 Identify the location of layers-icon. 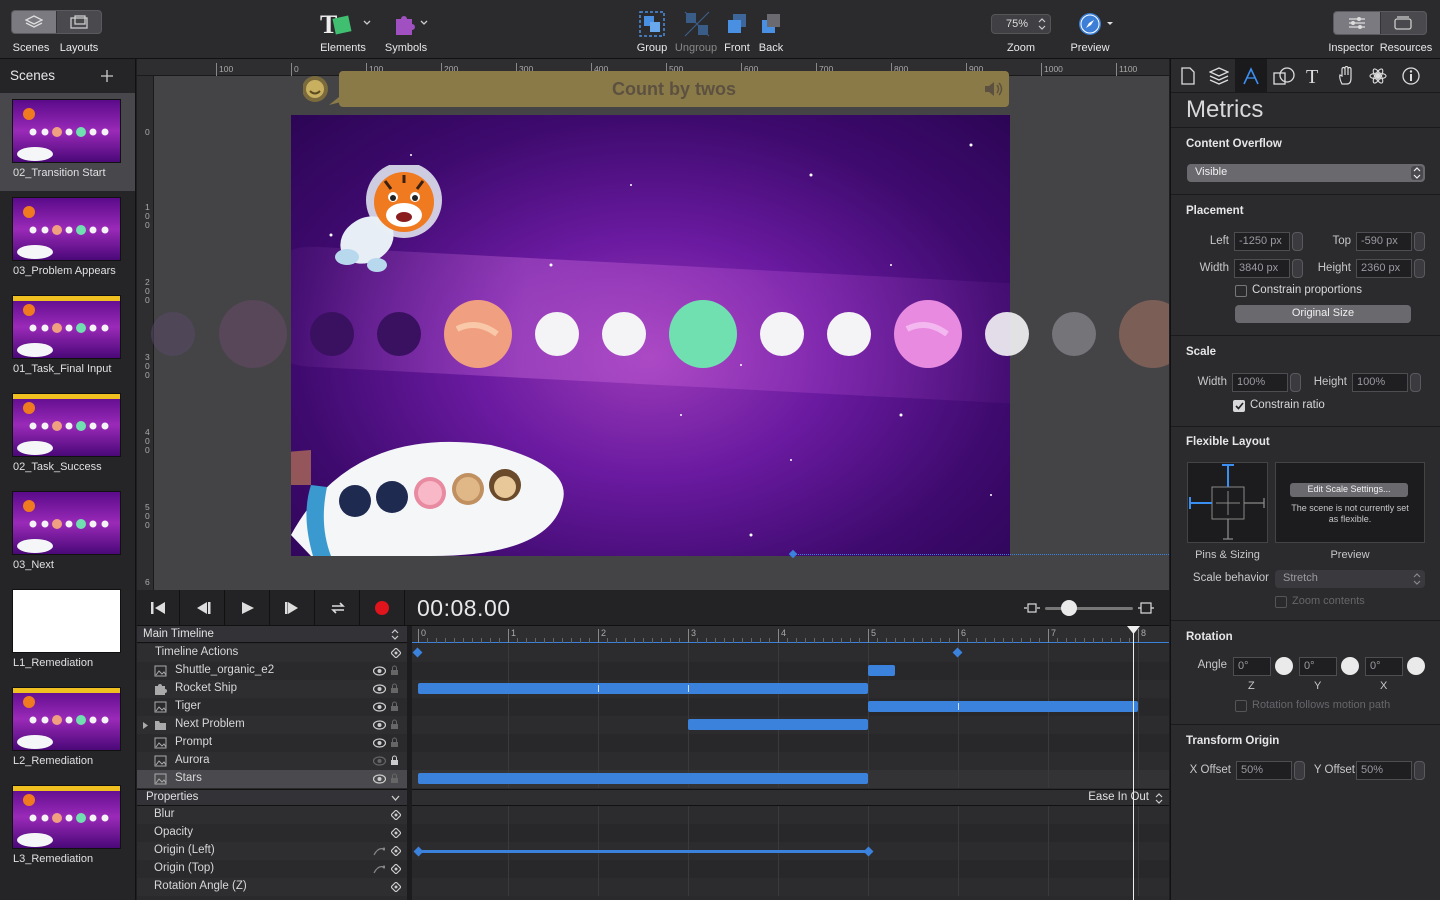
(1219, 76).